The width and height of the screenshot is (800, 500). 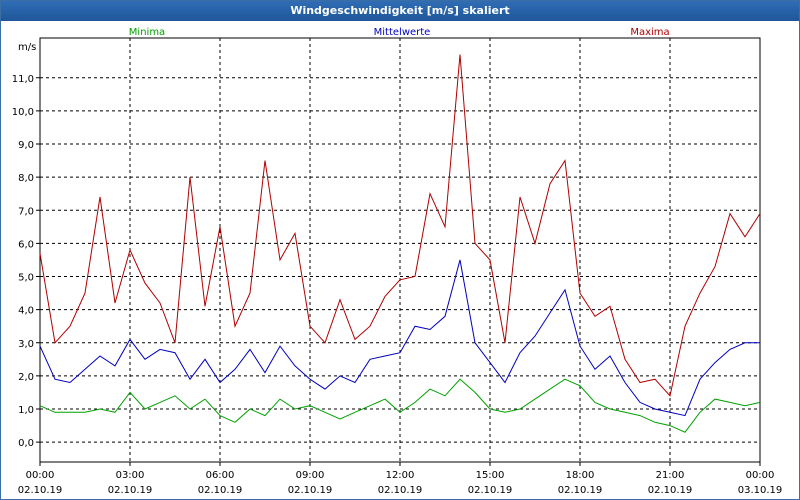 What do you see at coordinates (670, 475) in the screenshot?
I see `x-tick-time: 21:00` at bounding box center [670, 475].